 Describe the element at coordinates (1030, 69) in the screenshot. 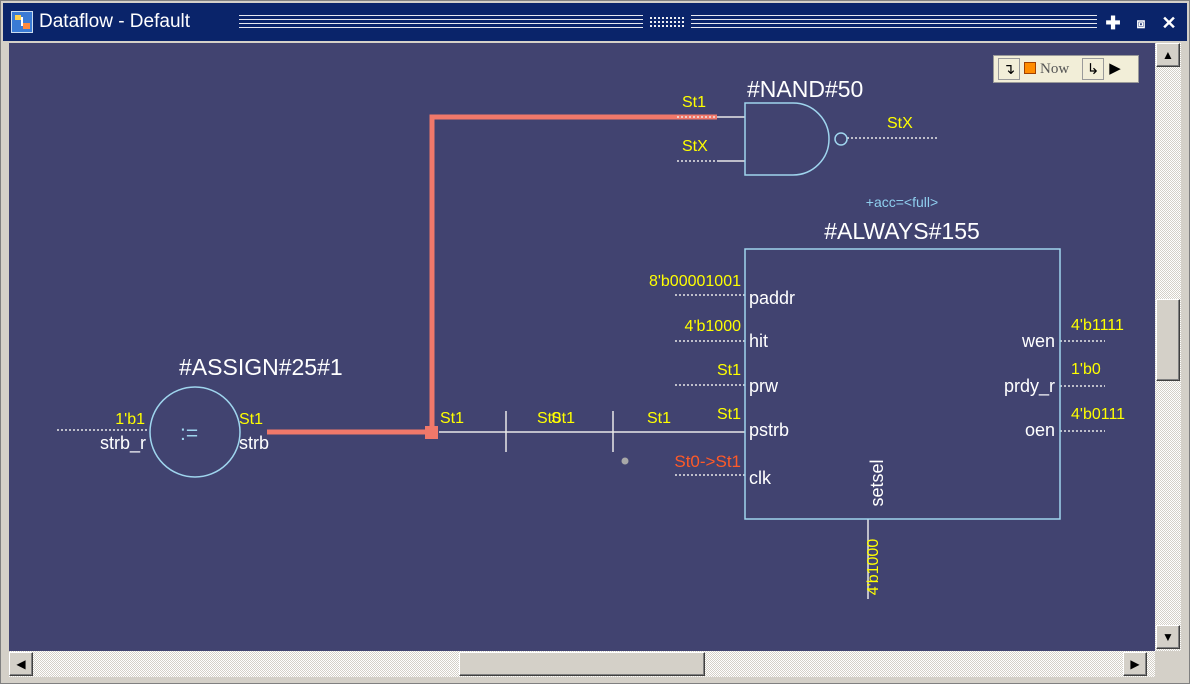

I see `now-marker-icon` at that location.